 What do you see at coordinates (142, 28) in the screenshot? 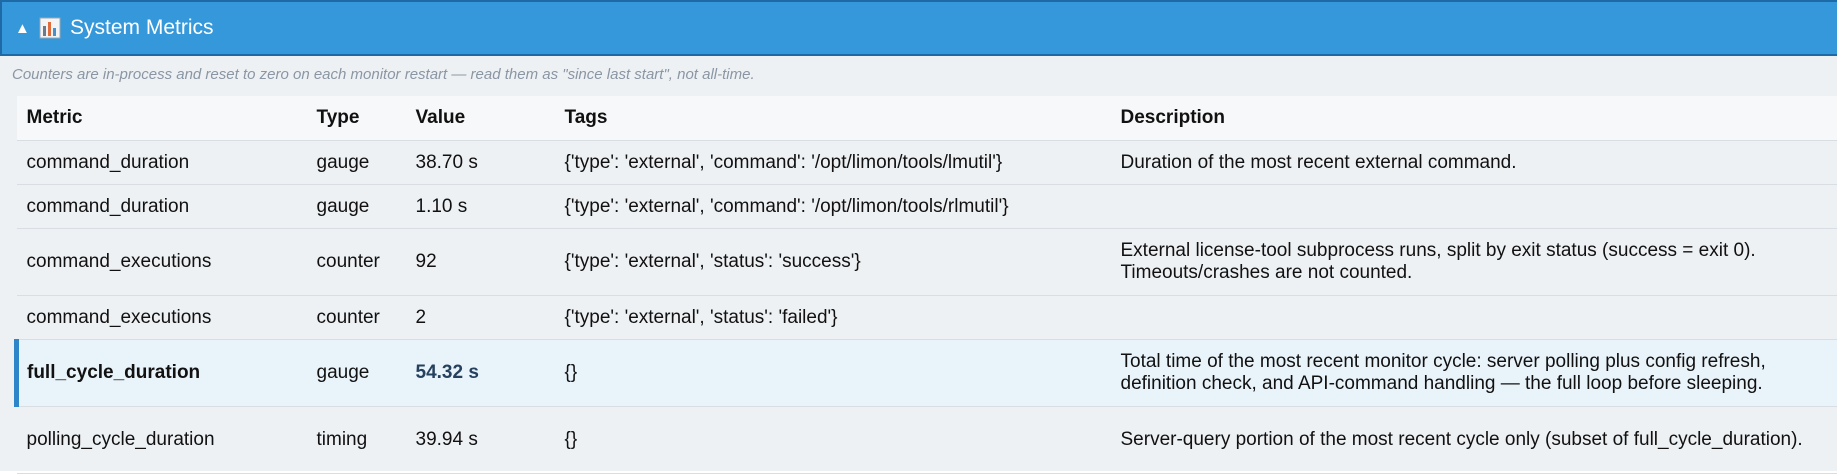
I see `panel-title: System Metrics` at bounding box center [142, 28].